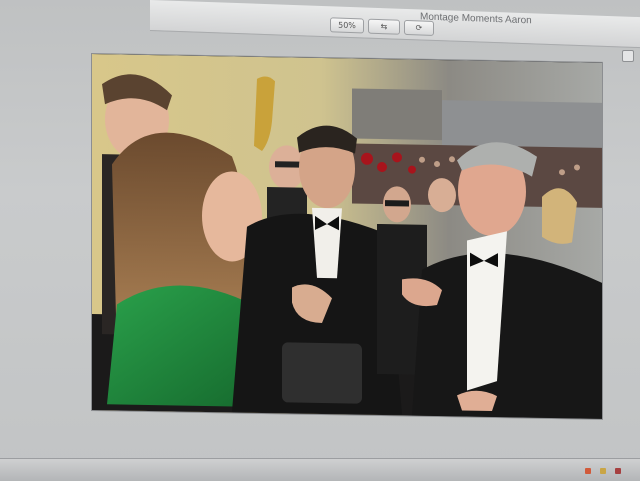  I want to click on window-title: Montage Moments Aaron, so click(476, 19).